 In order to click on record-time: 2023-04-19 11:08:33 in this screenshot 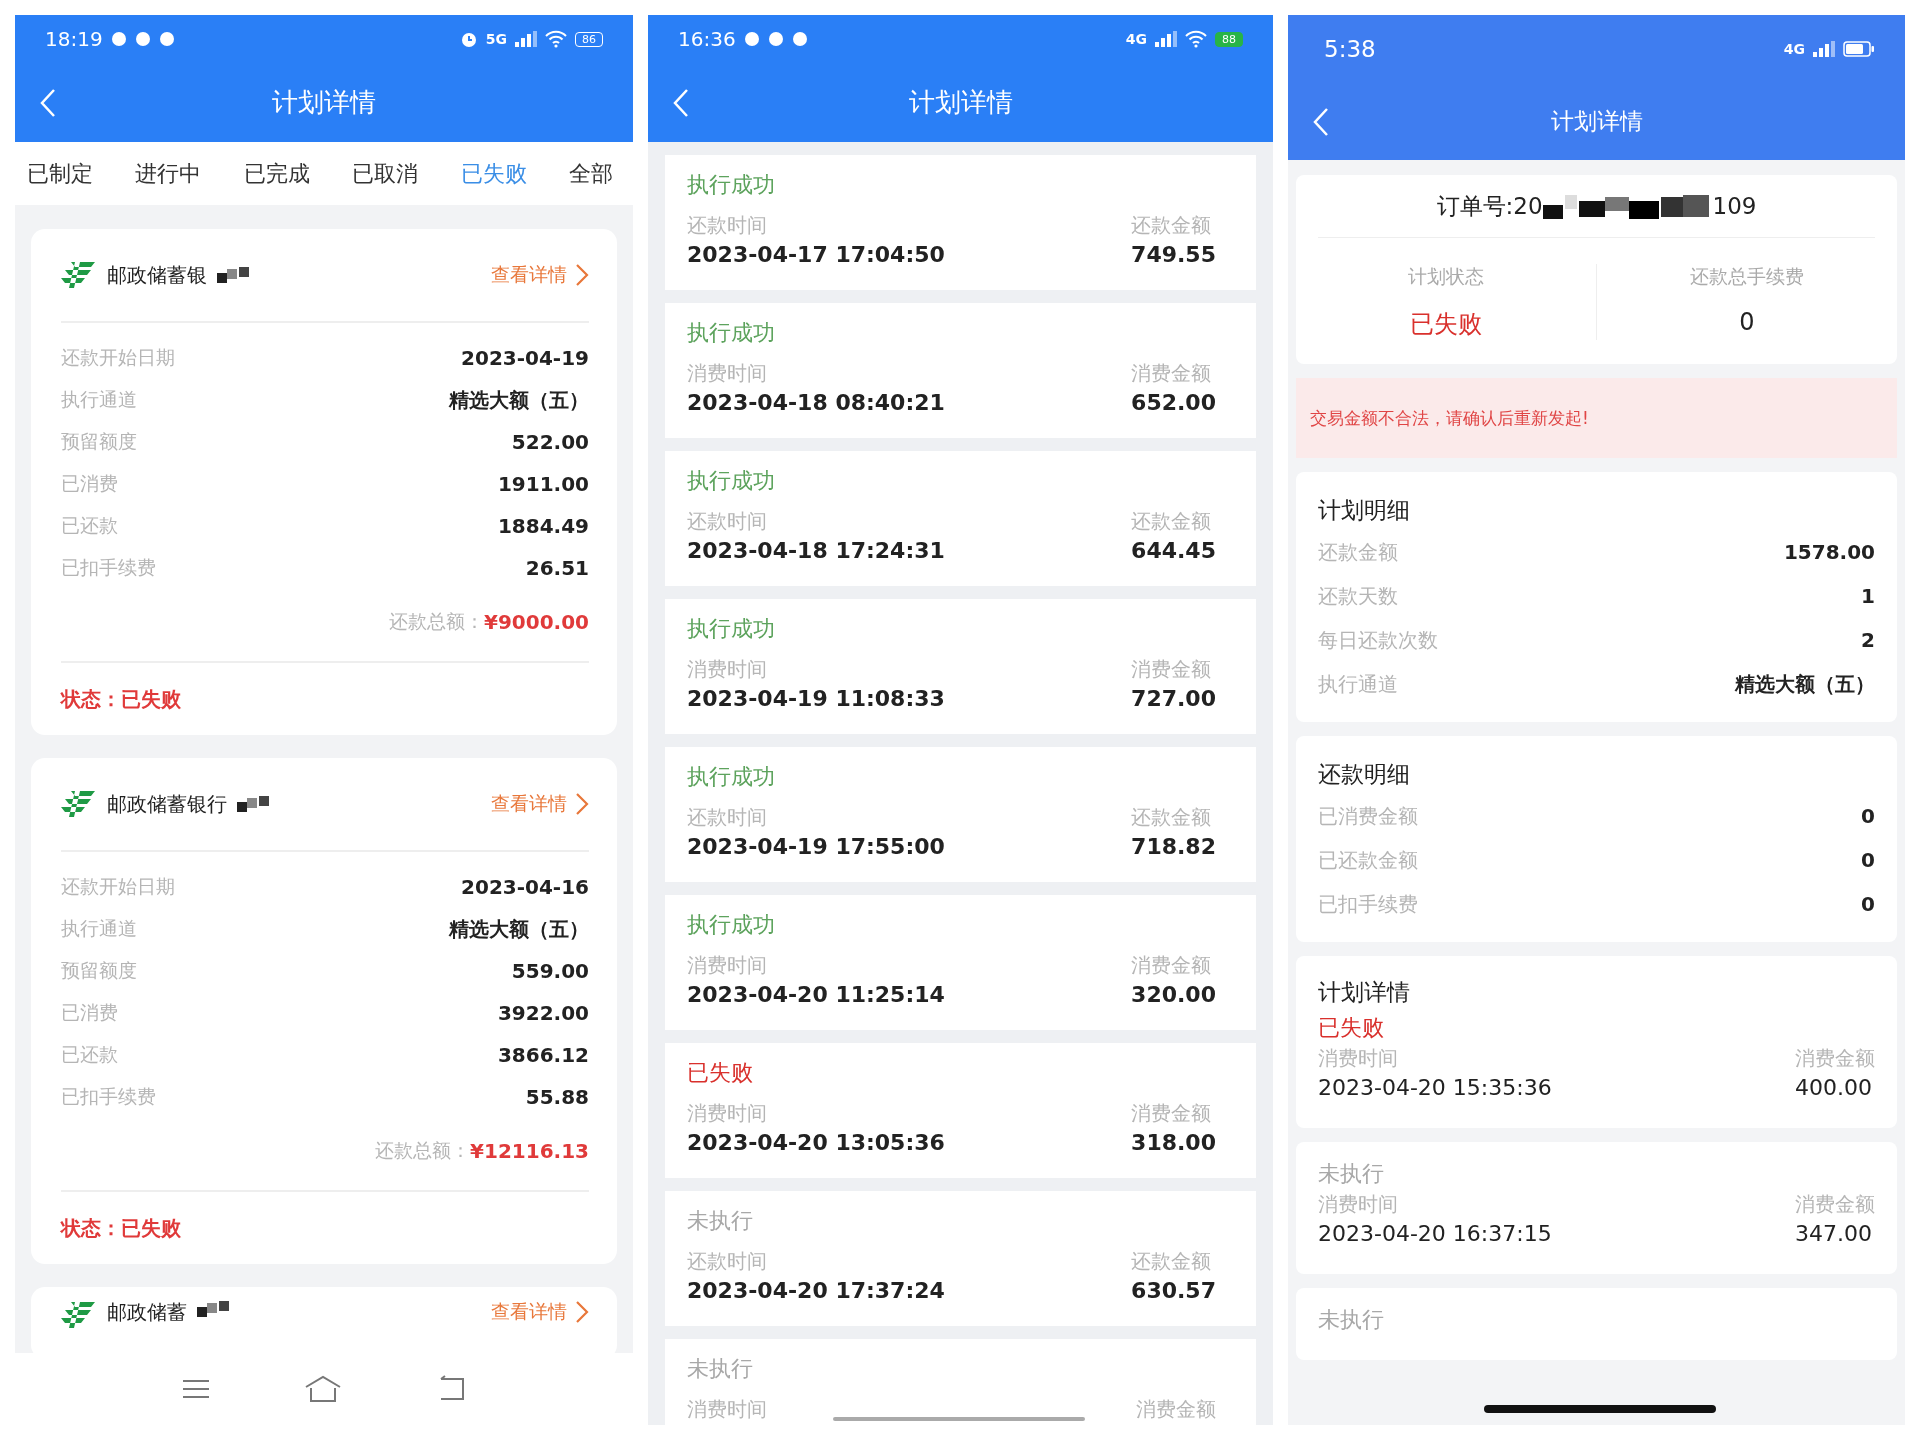, I will do `click(816, 699)`.